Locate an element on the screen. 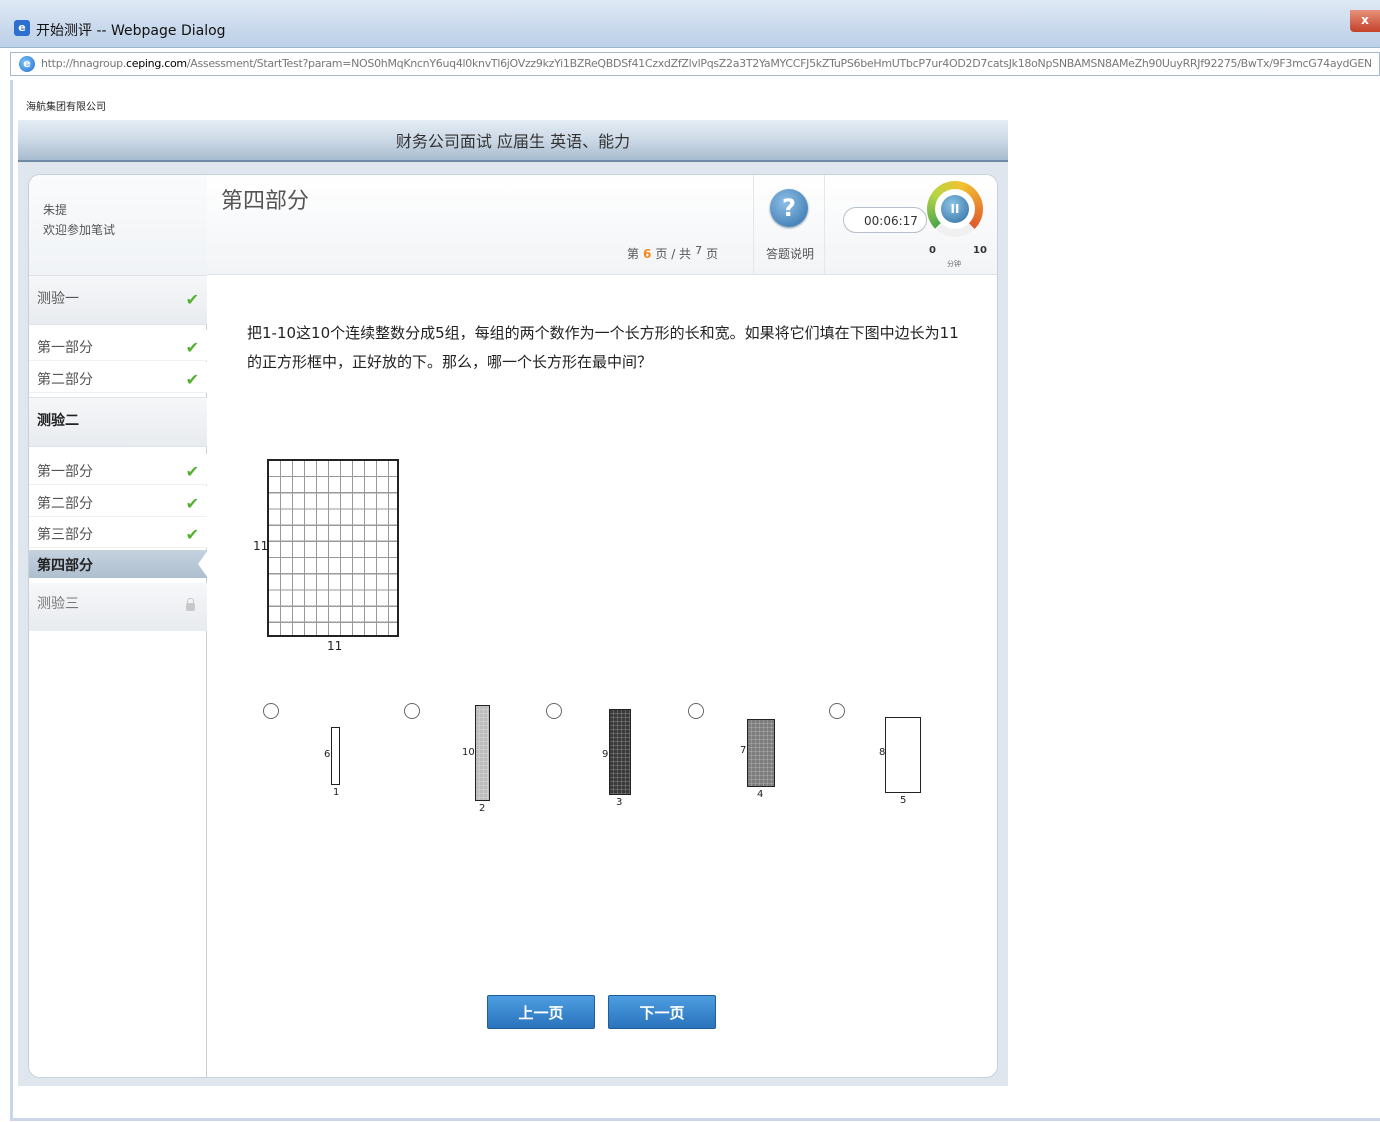 Image resolution: width=1380 pixels, height=1122 pixels. option-1-side-label: 6 is located at coordinates (327, 754).